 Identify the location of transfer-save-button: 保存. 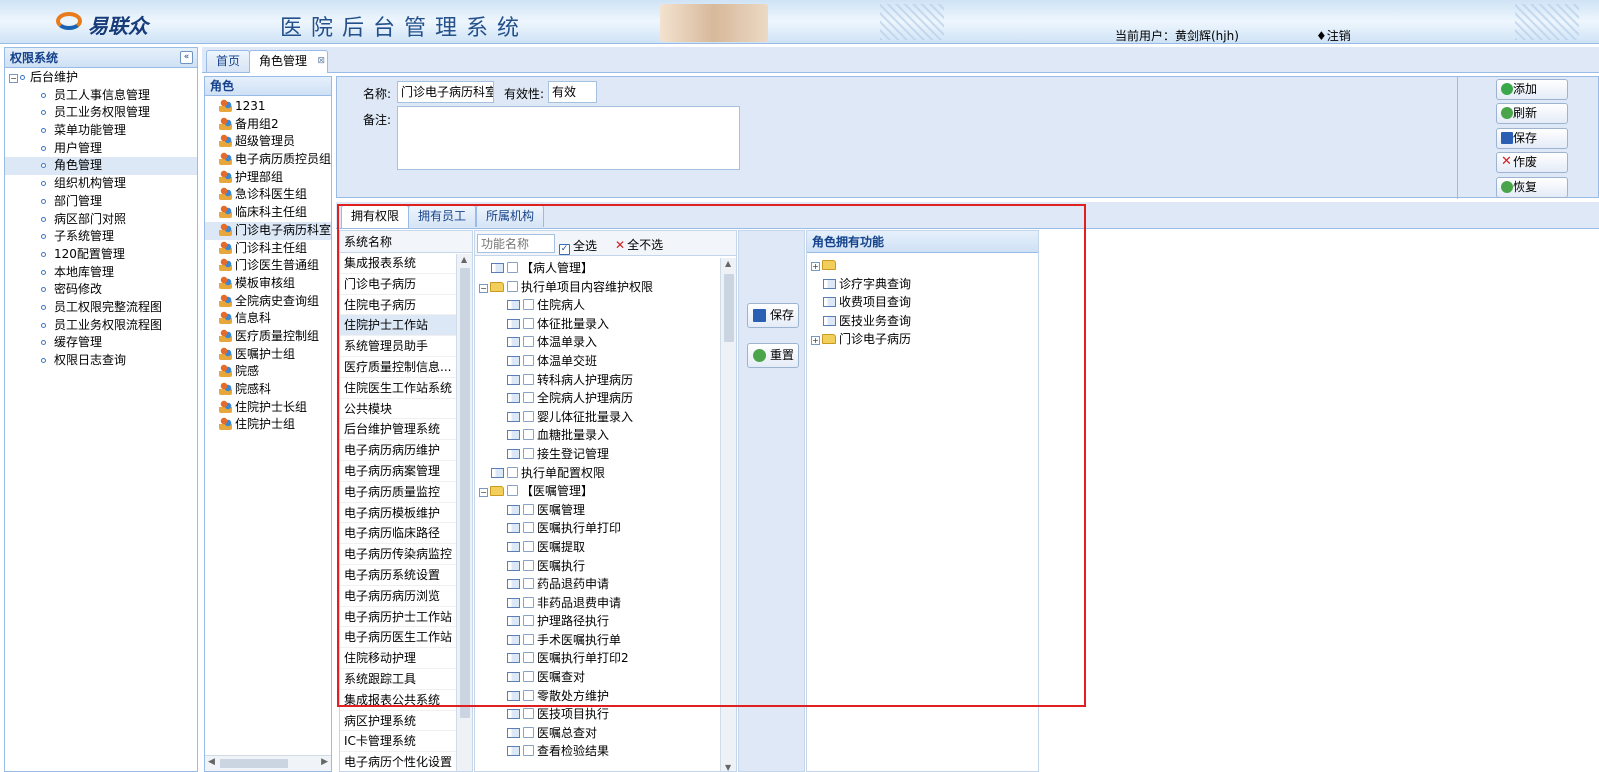
(773, 315).